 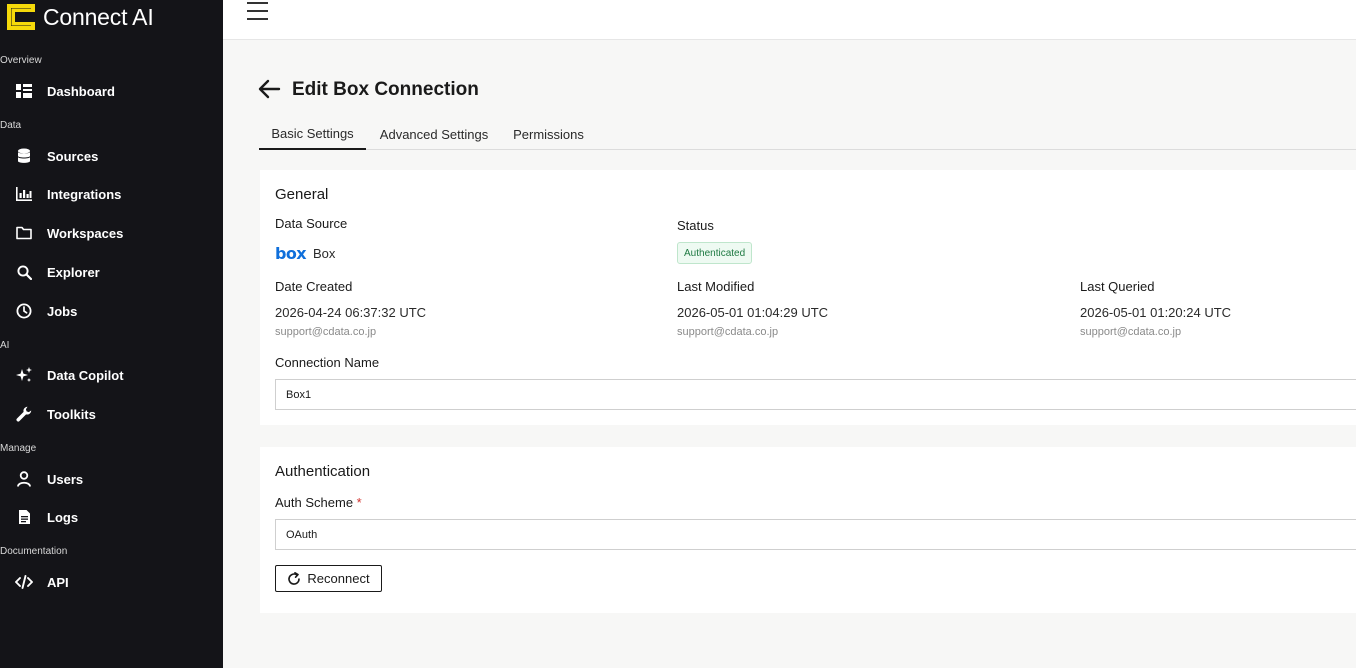 I want to click on sidebar-item-integrations: Integrations, so click(x=111, y=194).